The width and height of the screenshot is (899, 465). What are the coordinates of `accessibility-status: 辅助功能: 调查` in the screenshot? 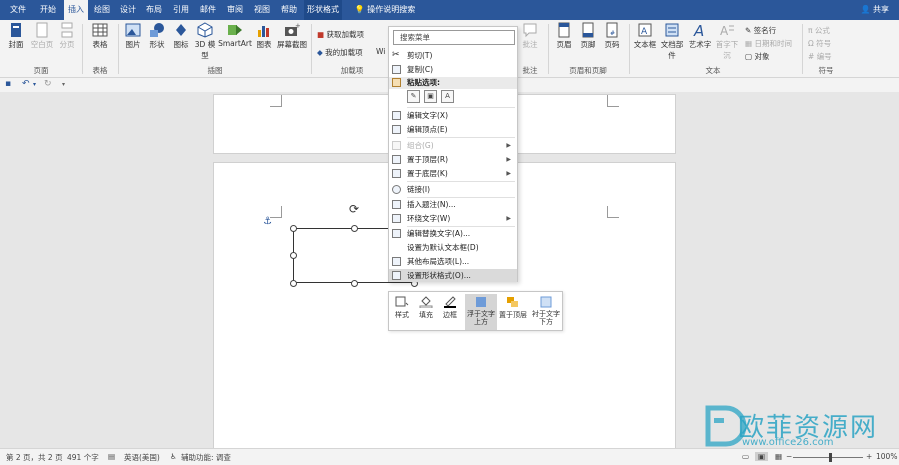 It's located at (206, 457).